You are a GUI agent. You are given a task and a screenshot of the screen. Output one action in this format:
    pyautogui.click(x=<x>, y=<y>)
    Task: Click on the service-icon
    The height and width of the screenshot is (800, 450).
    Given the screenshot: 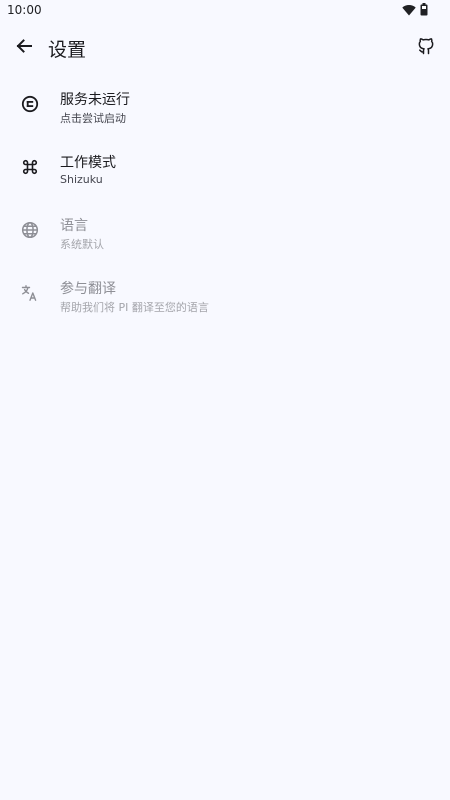 What is the action you would take?
    pyautogui.click(x=30, y=104)
    